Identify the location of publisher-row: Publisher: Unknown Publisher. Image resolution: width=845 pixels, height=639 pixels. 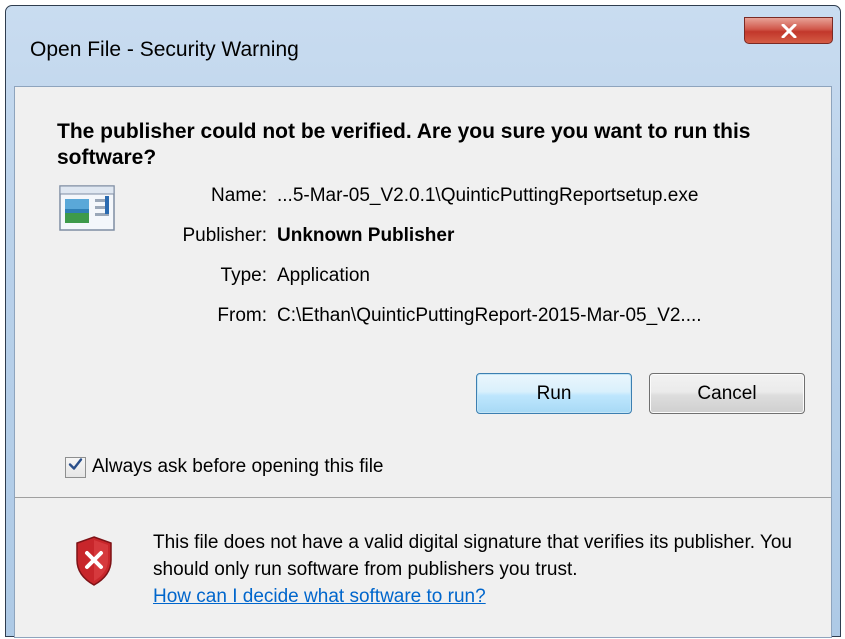
(423, 239).